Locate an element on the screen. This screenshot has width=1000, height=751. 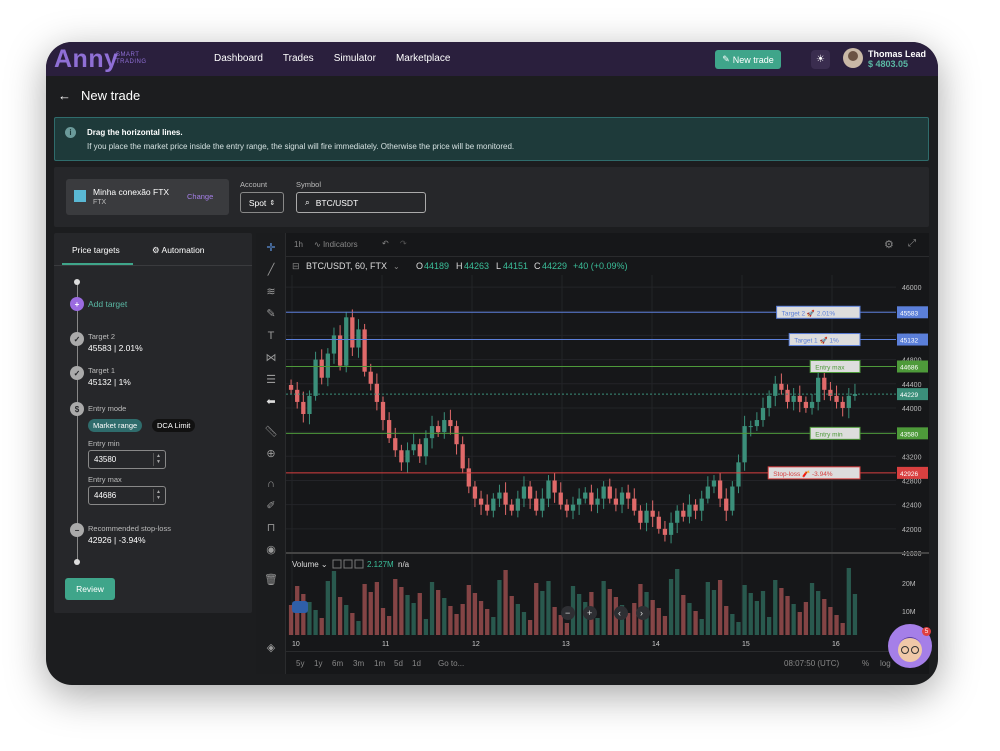
nav-simulator: Simulator is located at coordinates (355, 58).